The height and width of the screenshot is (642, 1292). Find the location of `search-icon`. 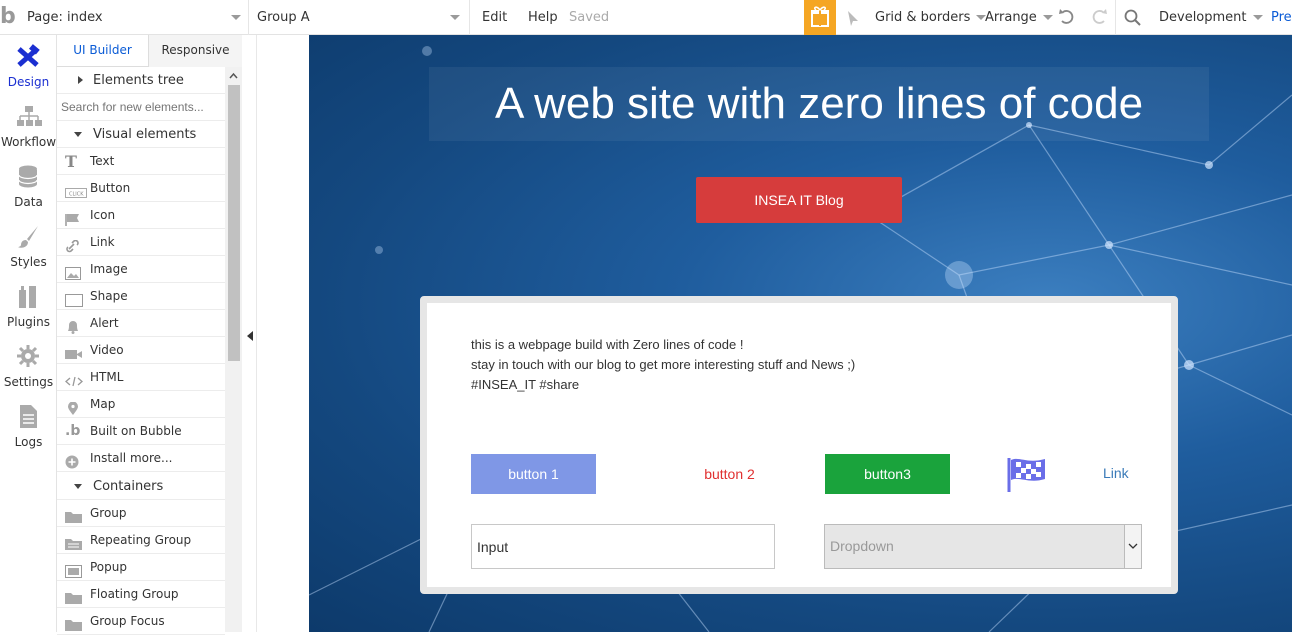

search-icon is located at coordinates (1133, 17).